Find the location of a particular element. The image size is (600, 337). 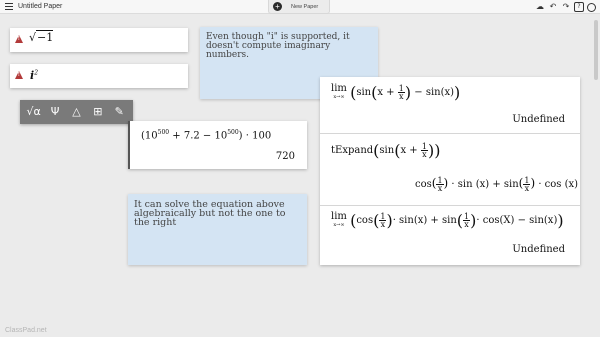

document-title: Untitled Paper is located at coordinates (40, 7).